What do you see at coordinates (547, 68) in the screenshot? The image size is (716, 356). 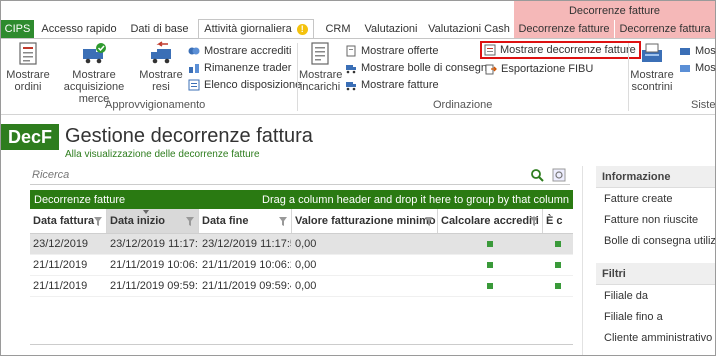 I see `esportazione-fibu-label: Esportazione FIBU` at bounding box center [547, 68].